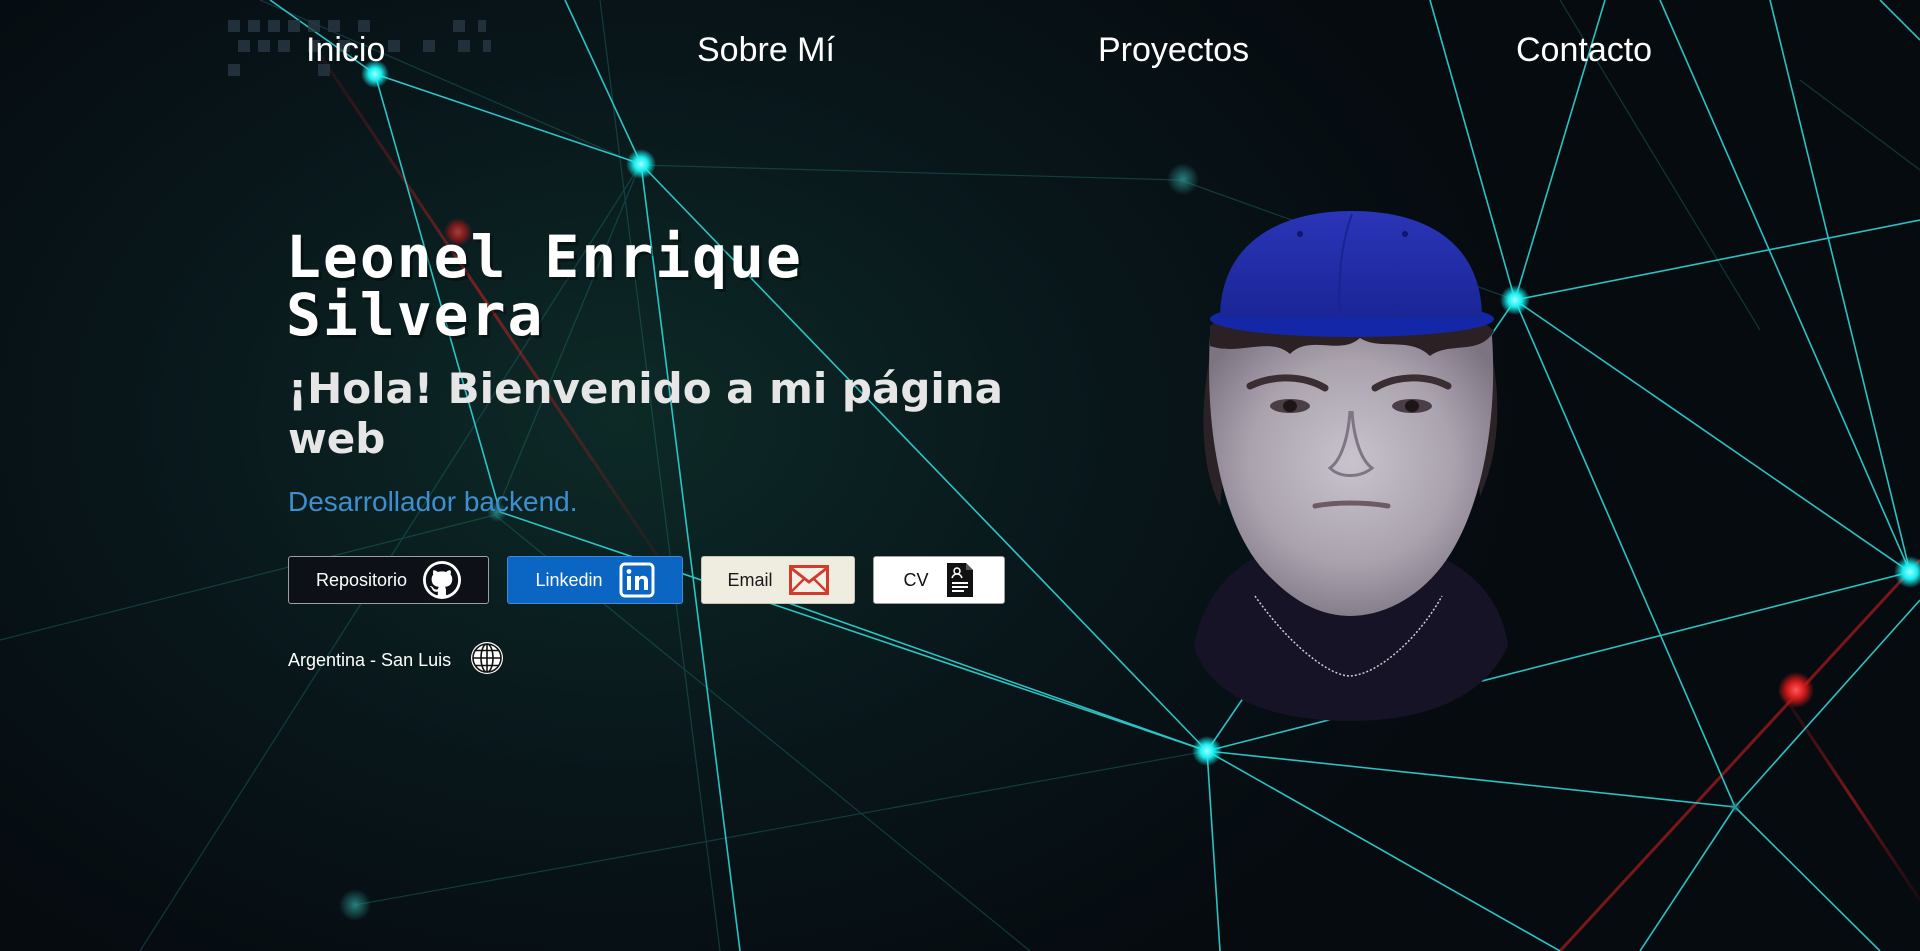 This screenshot has height=951, width=1920. What do you see at coordinates (778, 580) in the screenshot?
I see `email-button: Email` at bounding box center [778, 580].